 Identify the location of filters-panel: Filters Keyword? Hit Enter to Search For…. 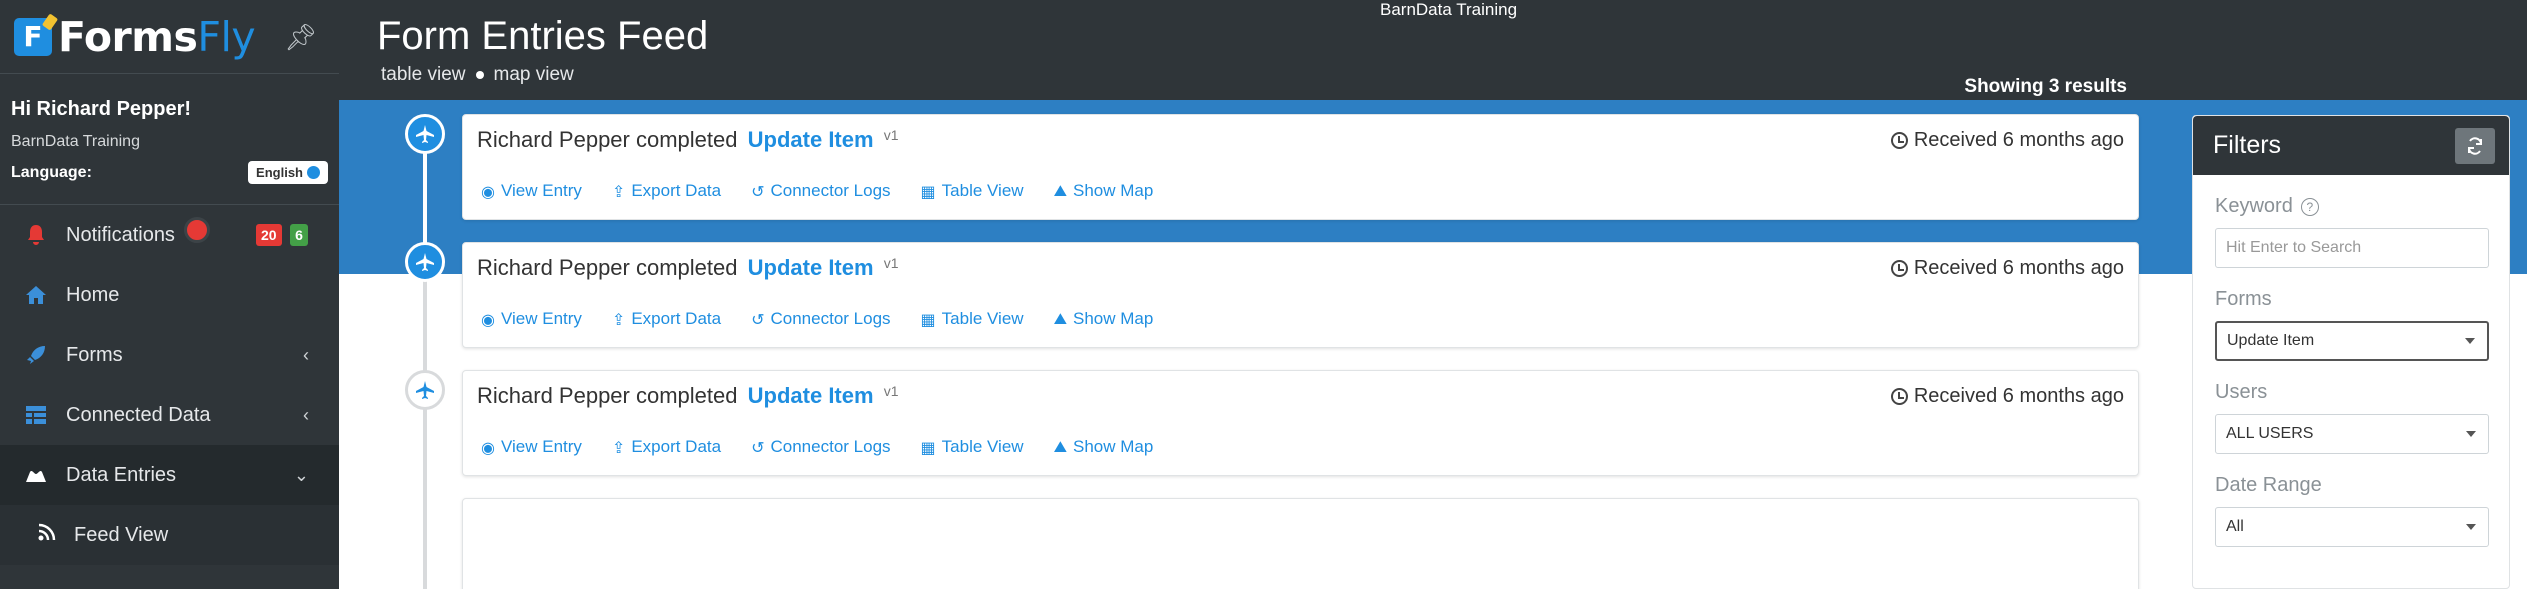
(2351, 352).